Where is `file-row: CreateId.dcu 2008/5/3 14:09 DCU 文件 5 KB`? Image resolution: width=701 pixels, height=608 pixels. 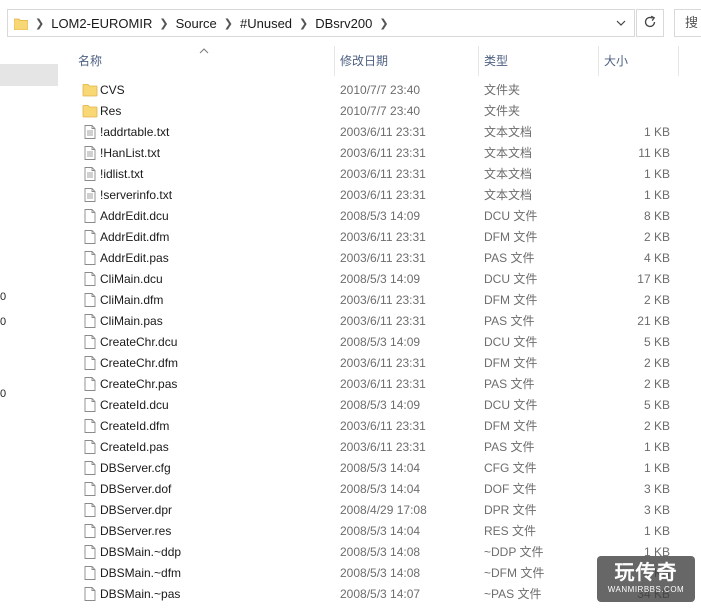 file-row: CreateId.dcu 2008/5/3 14:09 DCU 文件 5 KB is located at coordinates (379, 405).